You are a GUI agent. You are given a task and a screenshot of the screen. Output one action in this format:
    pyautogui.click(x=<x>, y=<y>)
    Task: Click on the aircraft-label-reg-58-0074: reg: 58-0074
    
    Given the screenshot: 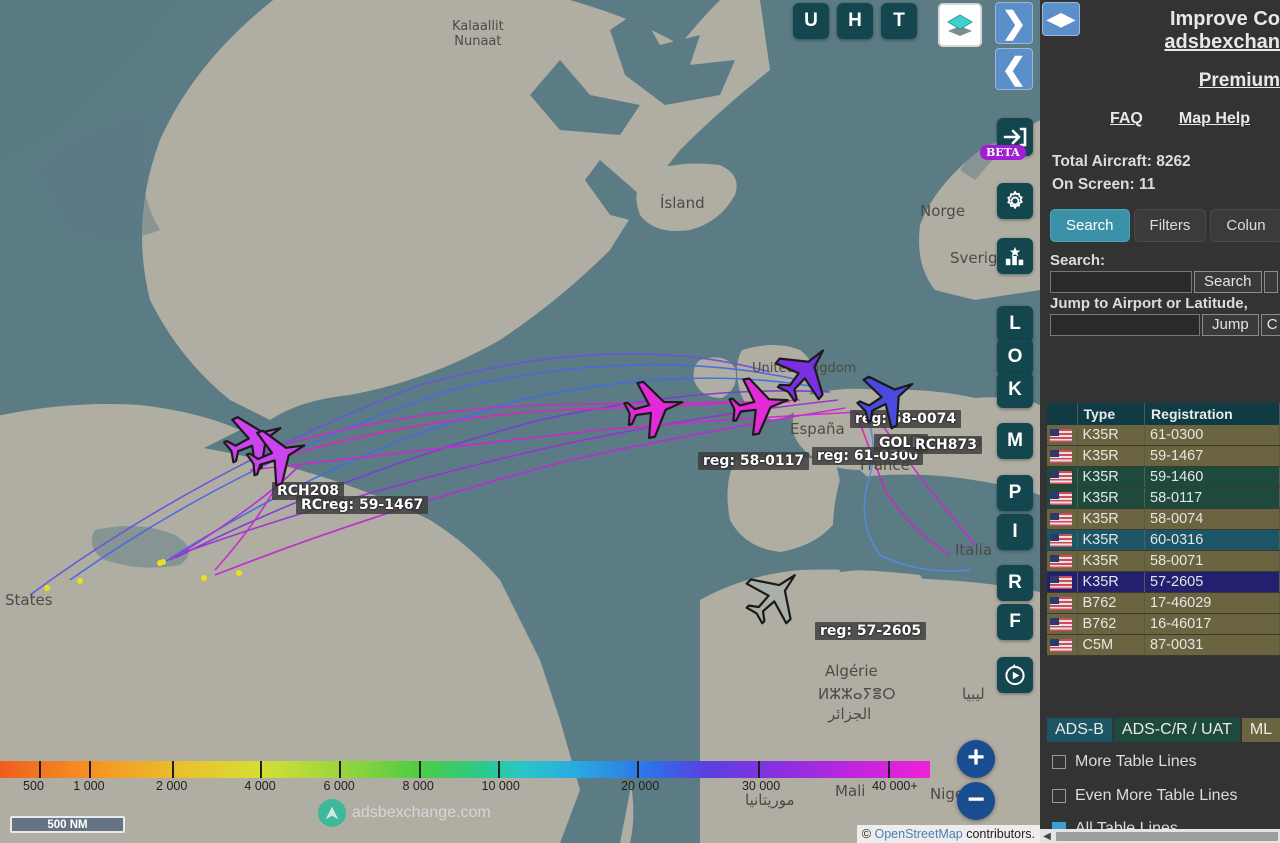 What is the action you would take?
    pyautogui.click(x=906, y=419)
    